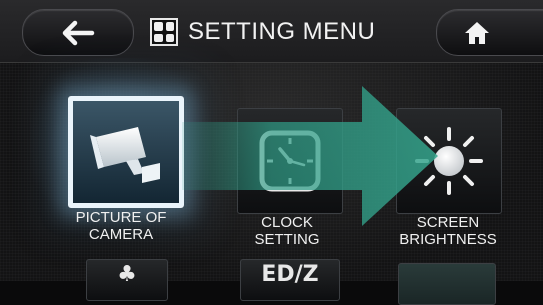 The height and width of the screenshot is (305, 543). I want to click on page-title: SETTING MENU, so click(282, 31).